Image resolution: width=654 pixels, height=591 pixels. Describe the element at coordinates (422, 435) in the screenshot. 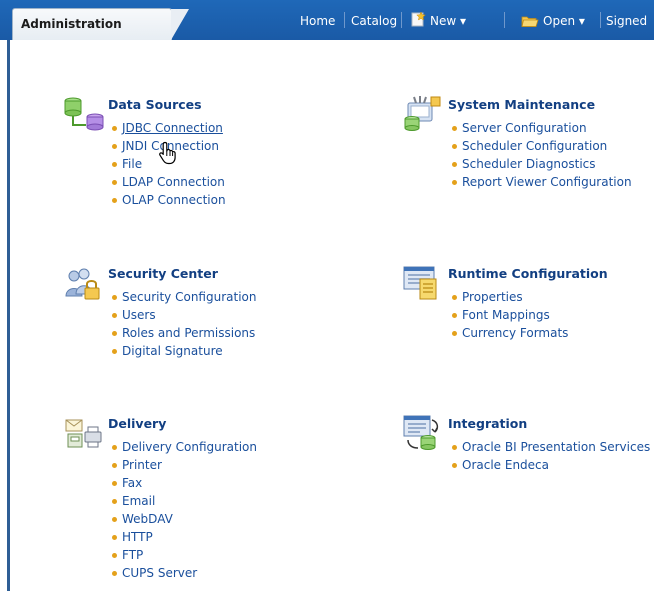

I see `integration-icon` at that location.